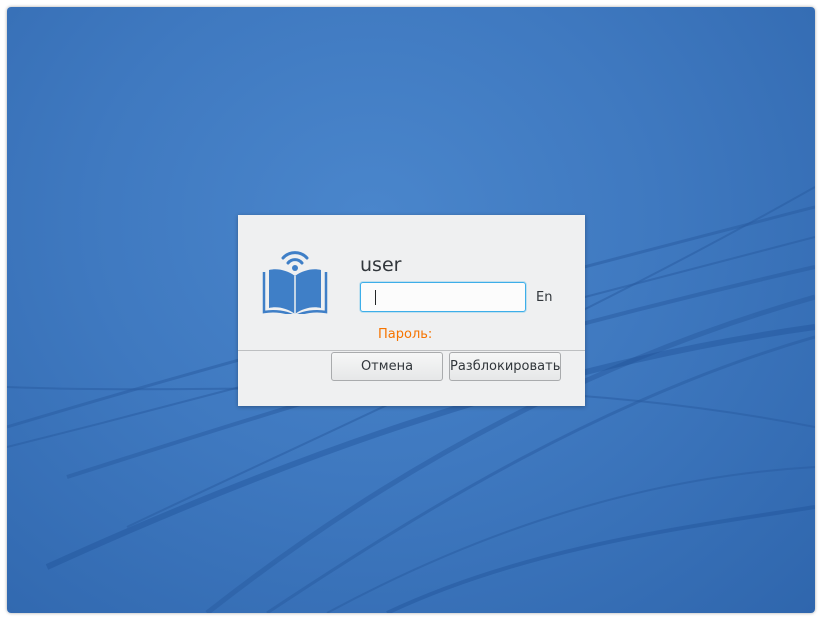 This screenshot has width=828, height=628. I want to click on keyboard-layout-indicator: En, so click(544, 297).